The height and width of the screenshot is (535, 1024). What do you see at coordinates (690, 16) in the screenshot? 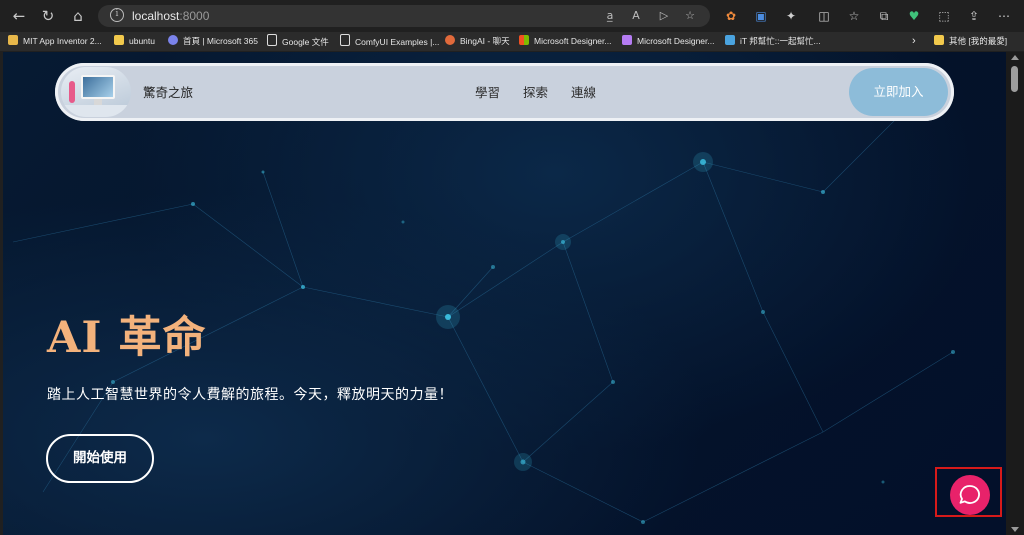
I see `favorite-star-icon: ☆` at bounding box center [690, 16].